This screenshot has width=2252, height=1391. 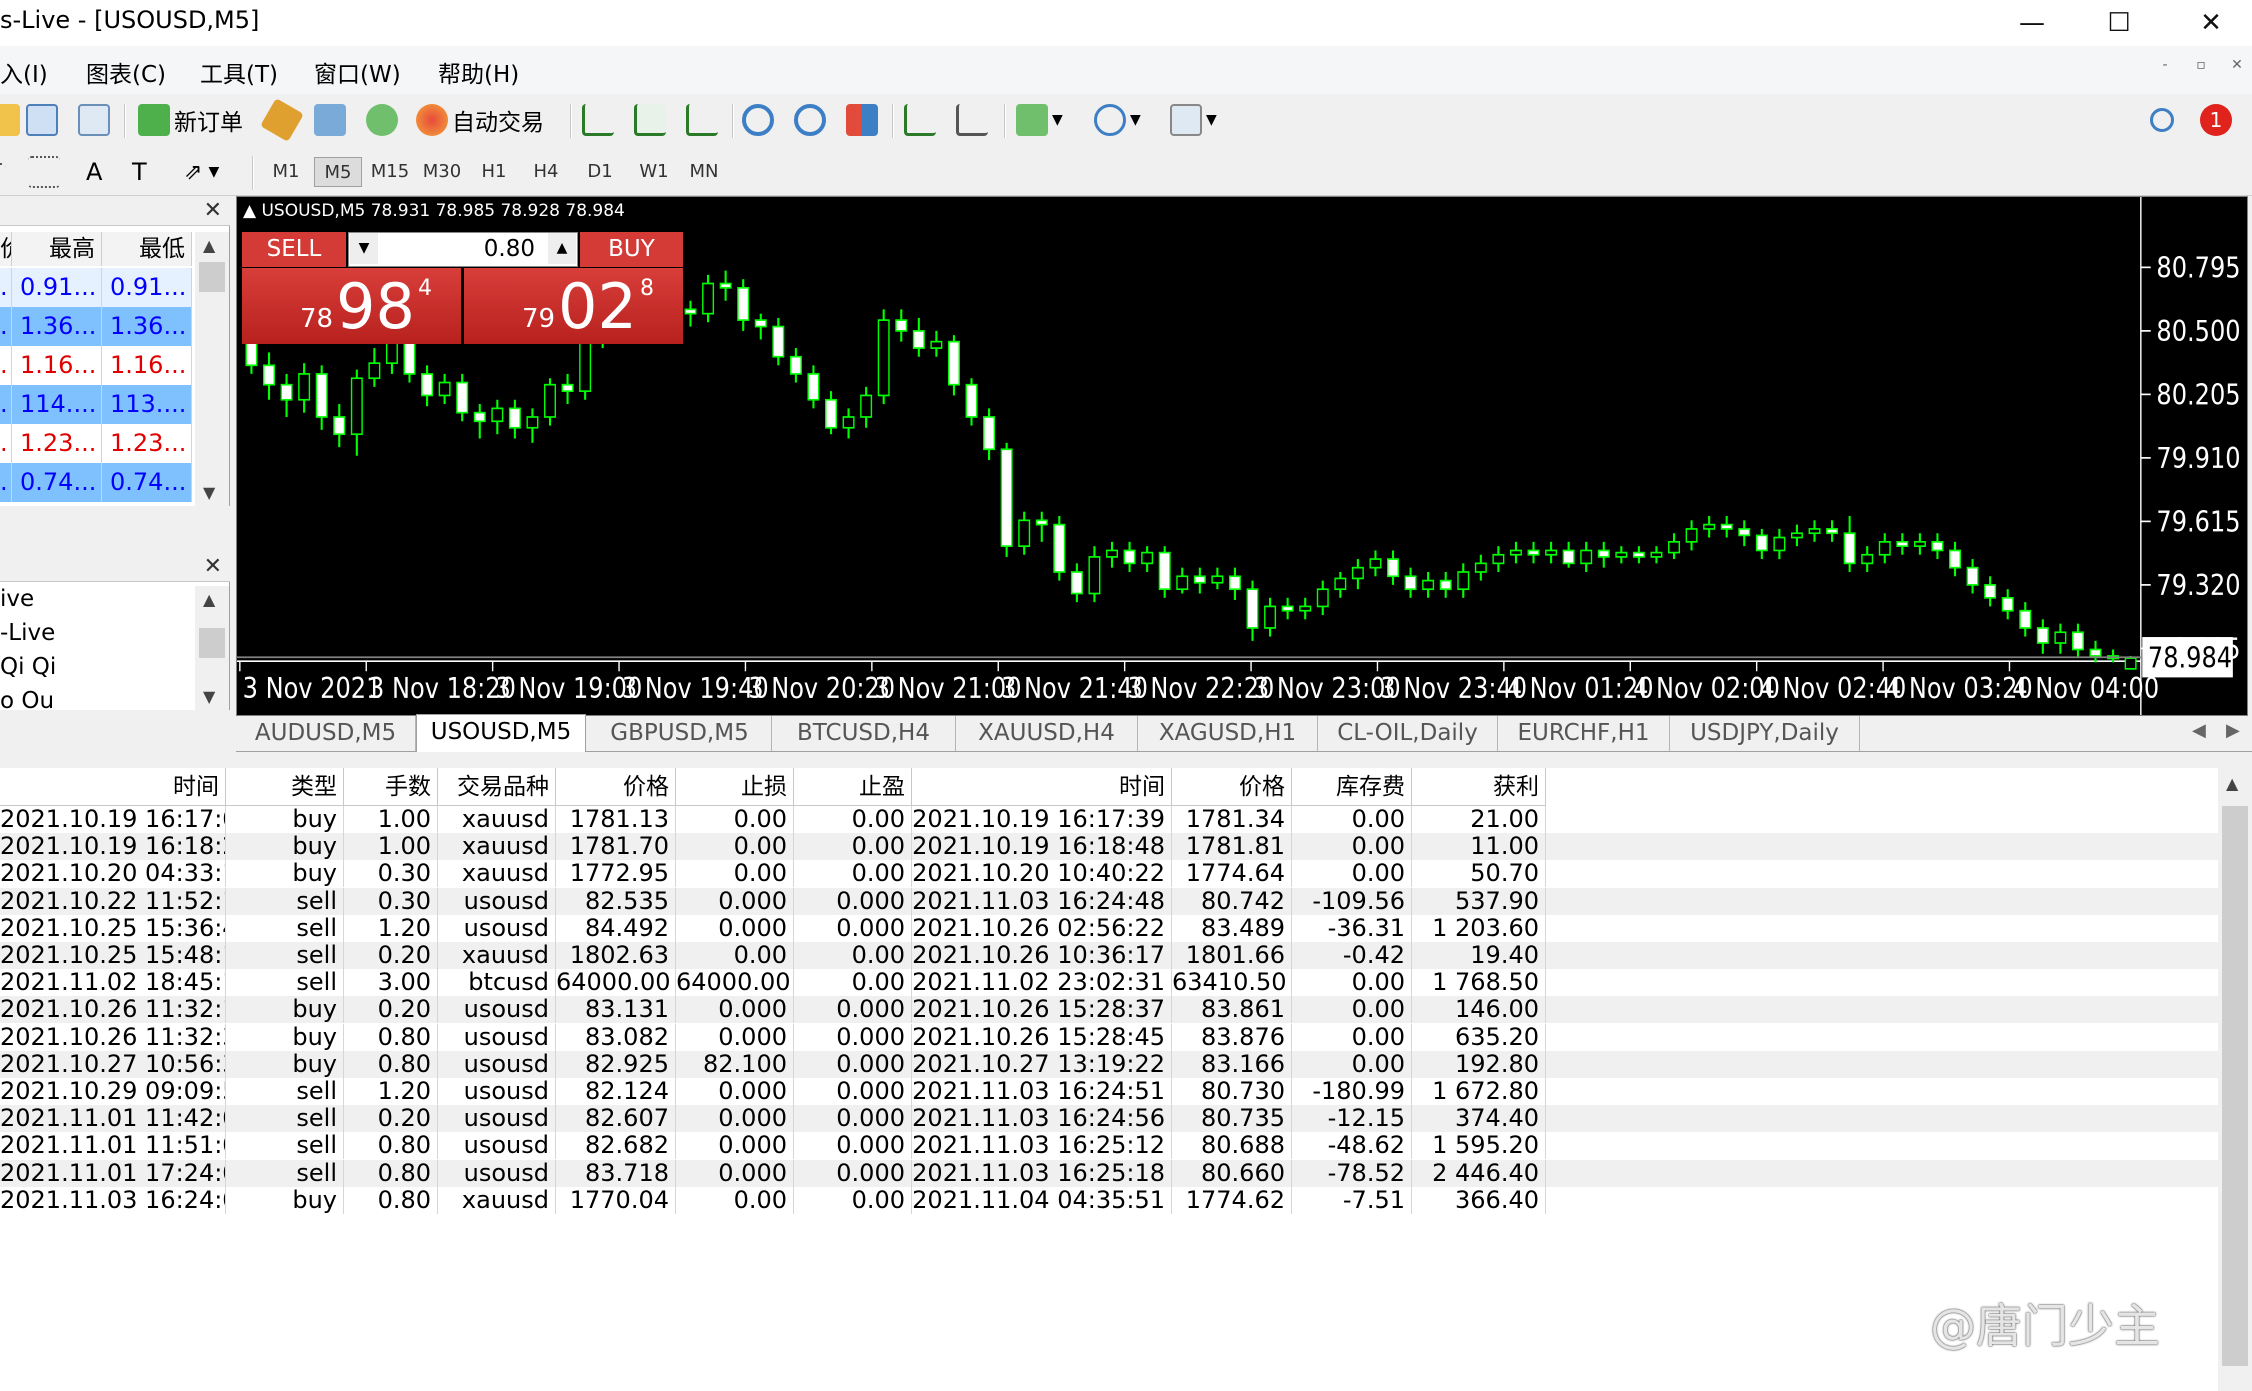 I want to click on strategy-tester-icon, so click(x=384, y=120).